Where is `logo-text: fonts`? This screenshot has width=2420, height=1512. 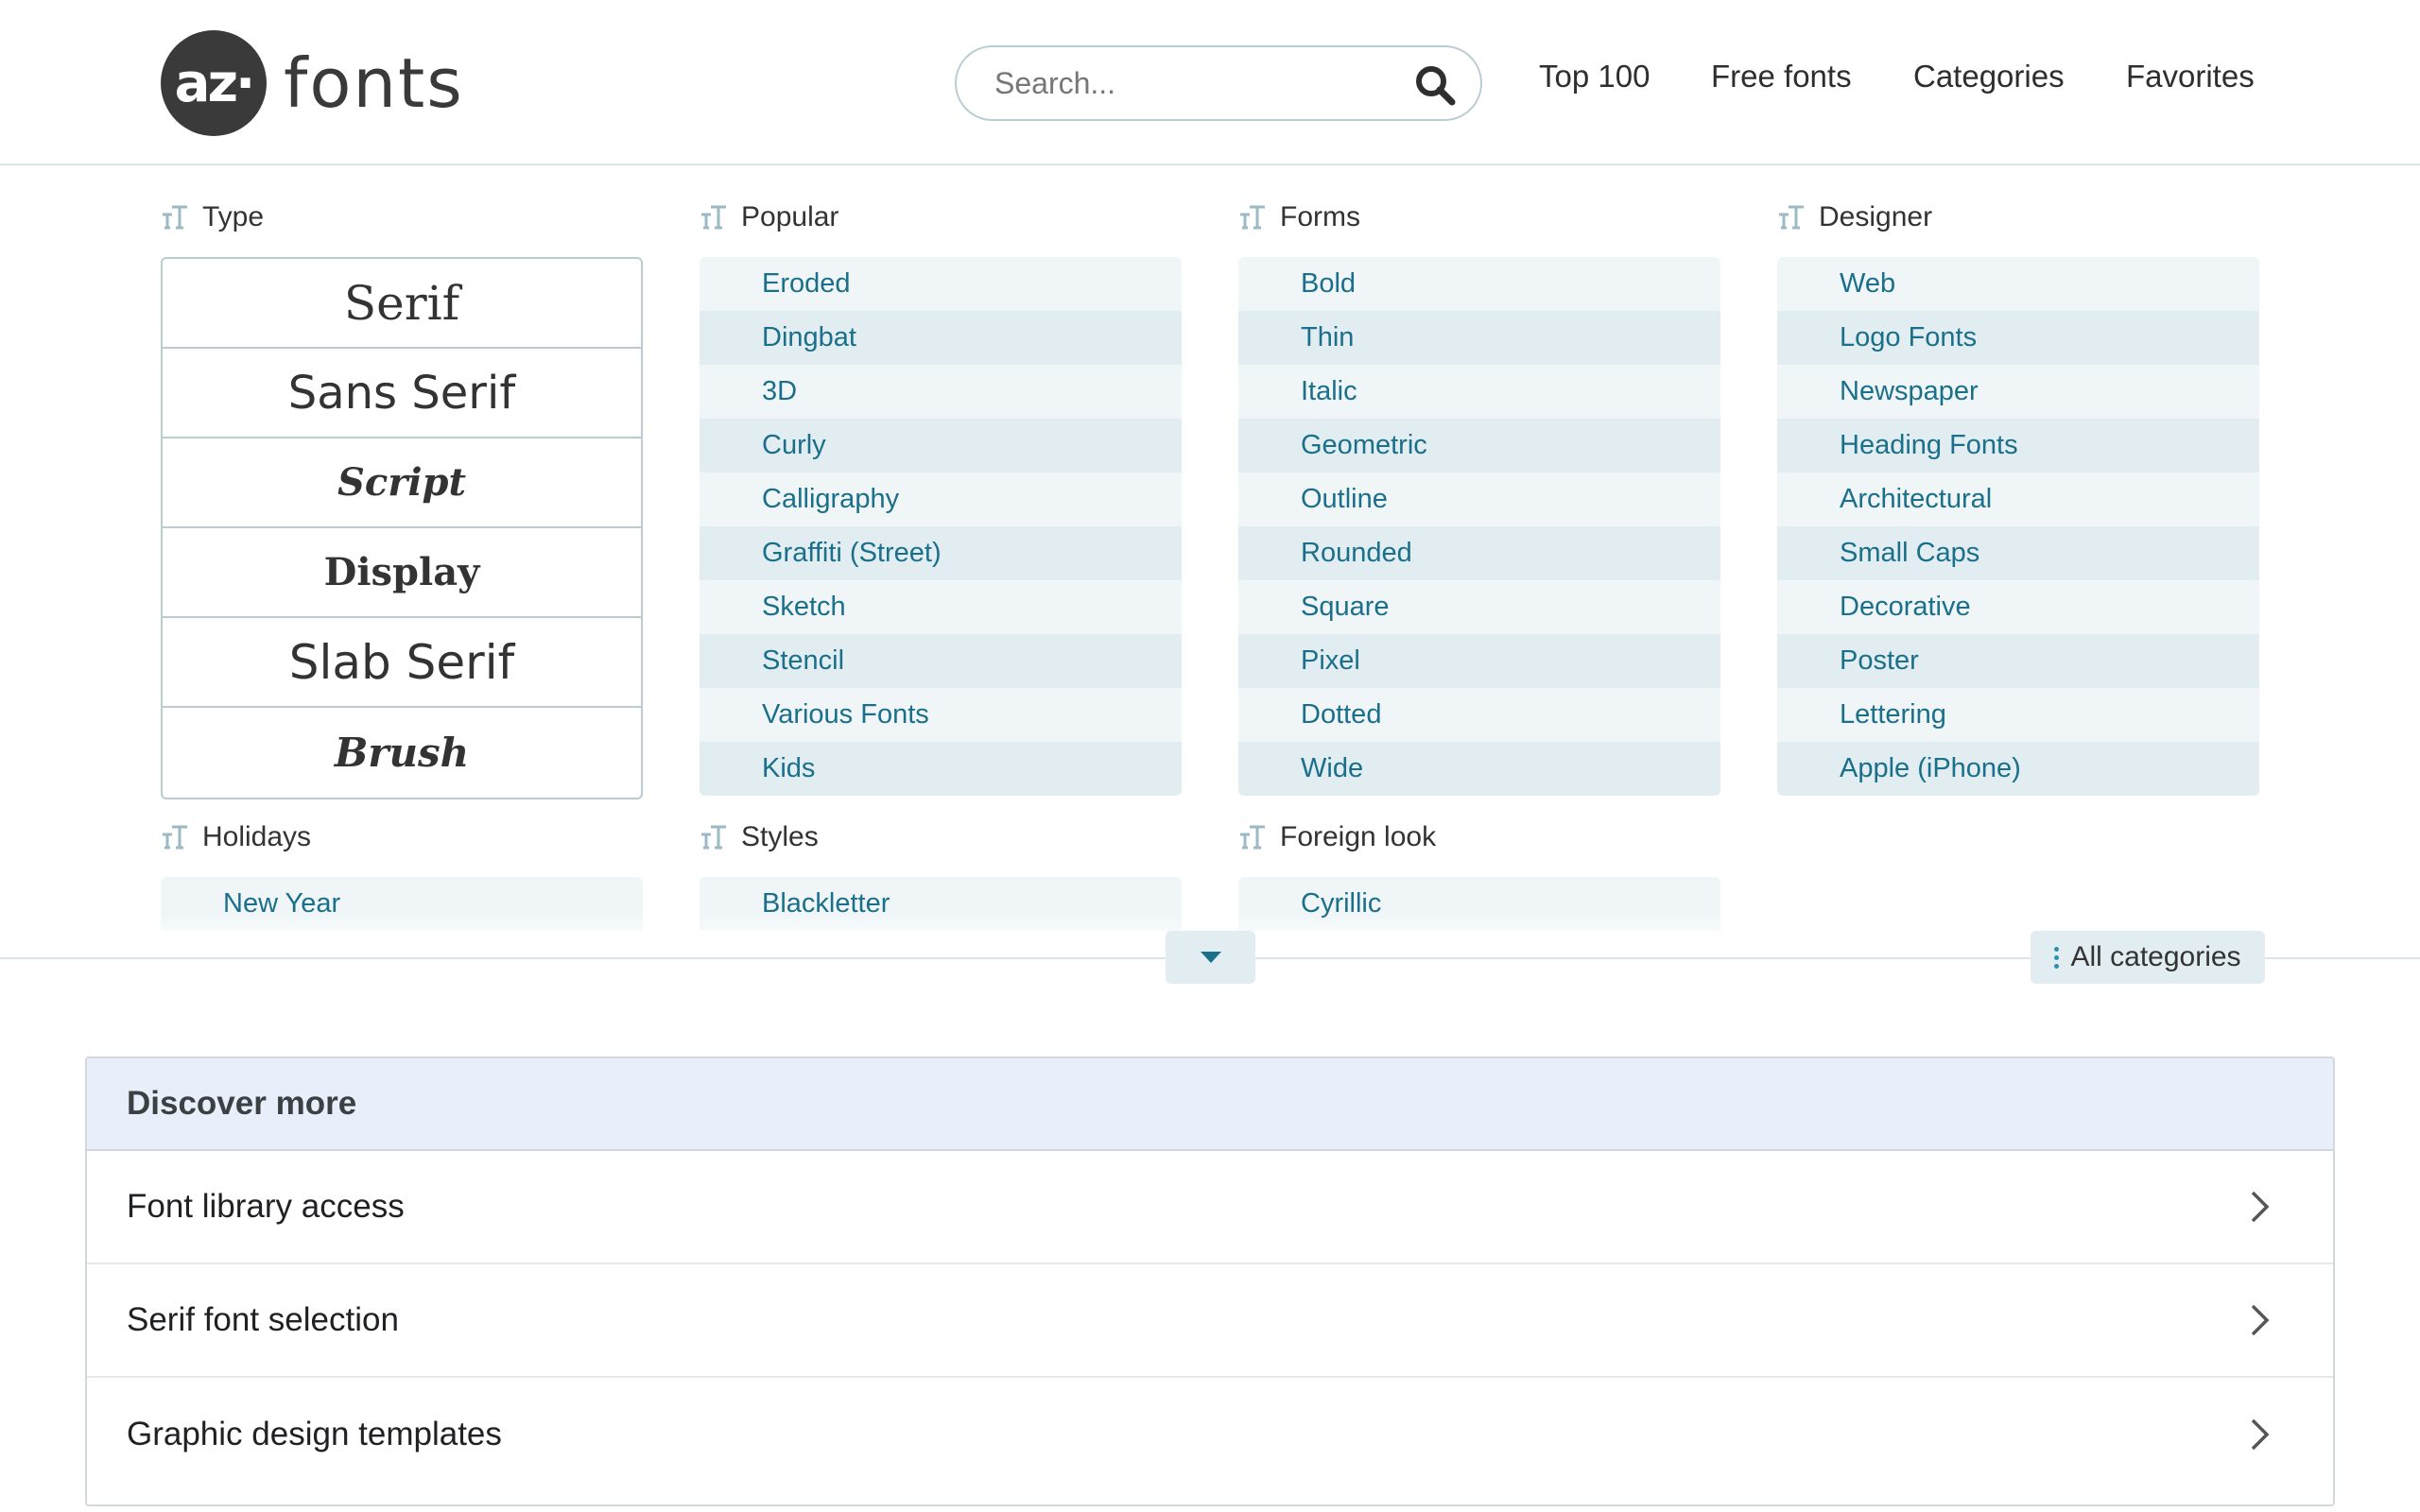 logo-text: fonts is located at coordinates (374, 83).